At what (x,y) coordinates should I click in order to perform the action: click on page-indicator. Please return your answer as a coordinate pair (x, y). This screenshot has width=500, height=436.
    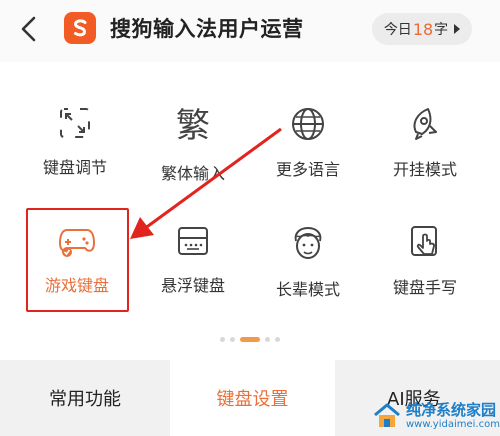
    Looking at the image, I should click on (250, 339).